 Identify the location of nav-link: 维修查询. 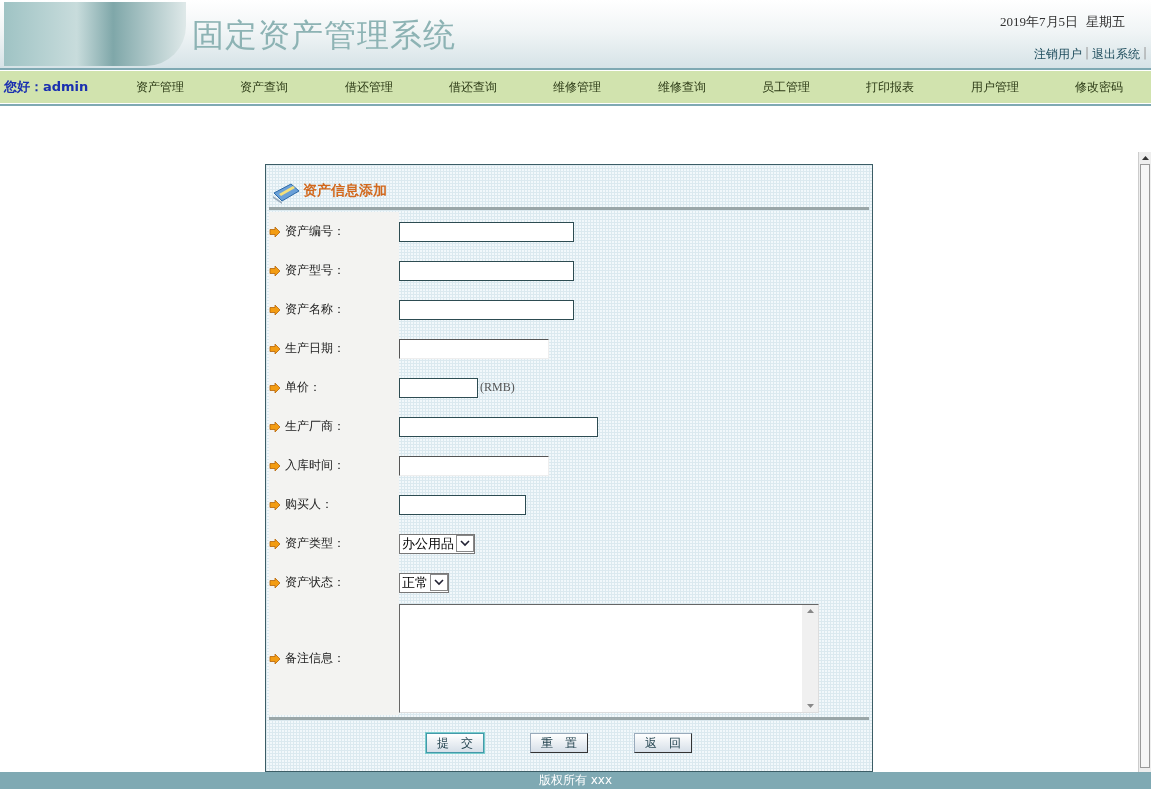
(681, 87).